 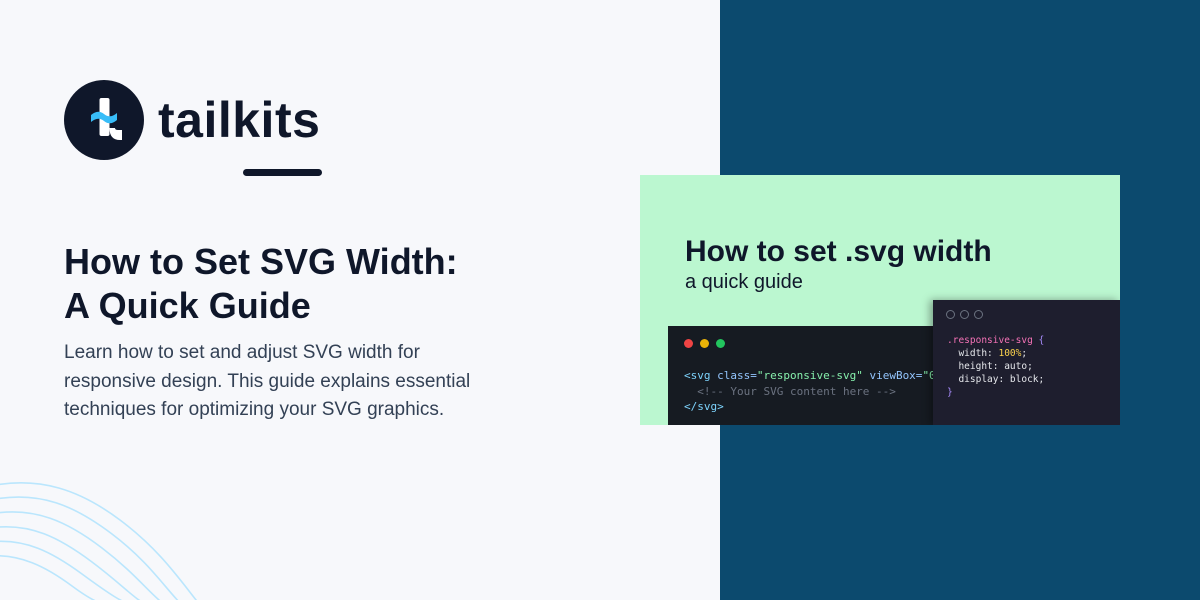 What do you see at coordinates (261, 261) in the screenshot?
I see `title-line-1: How to Set SVG Width:` at bounding box center [261, 261].